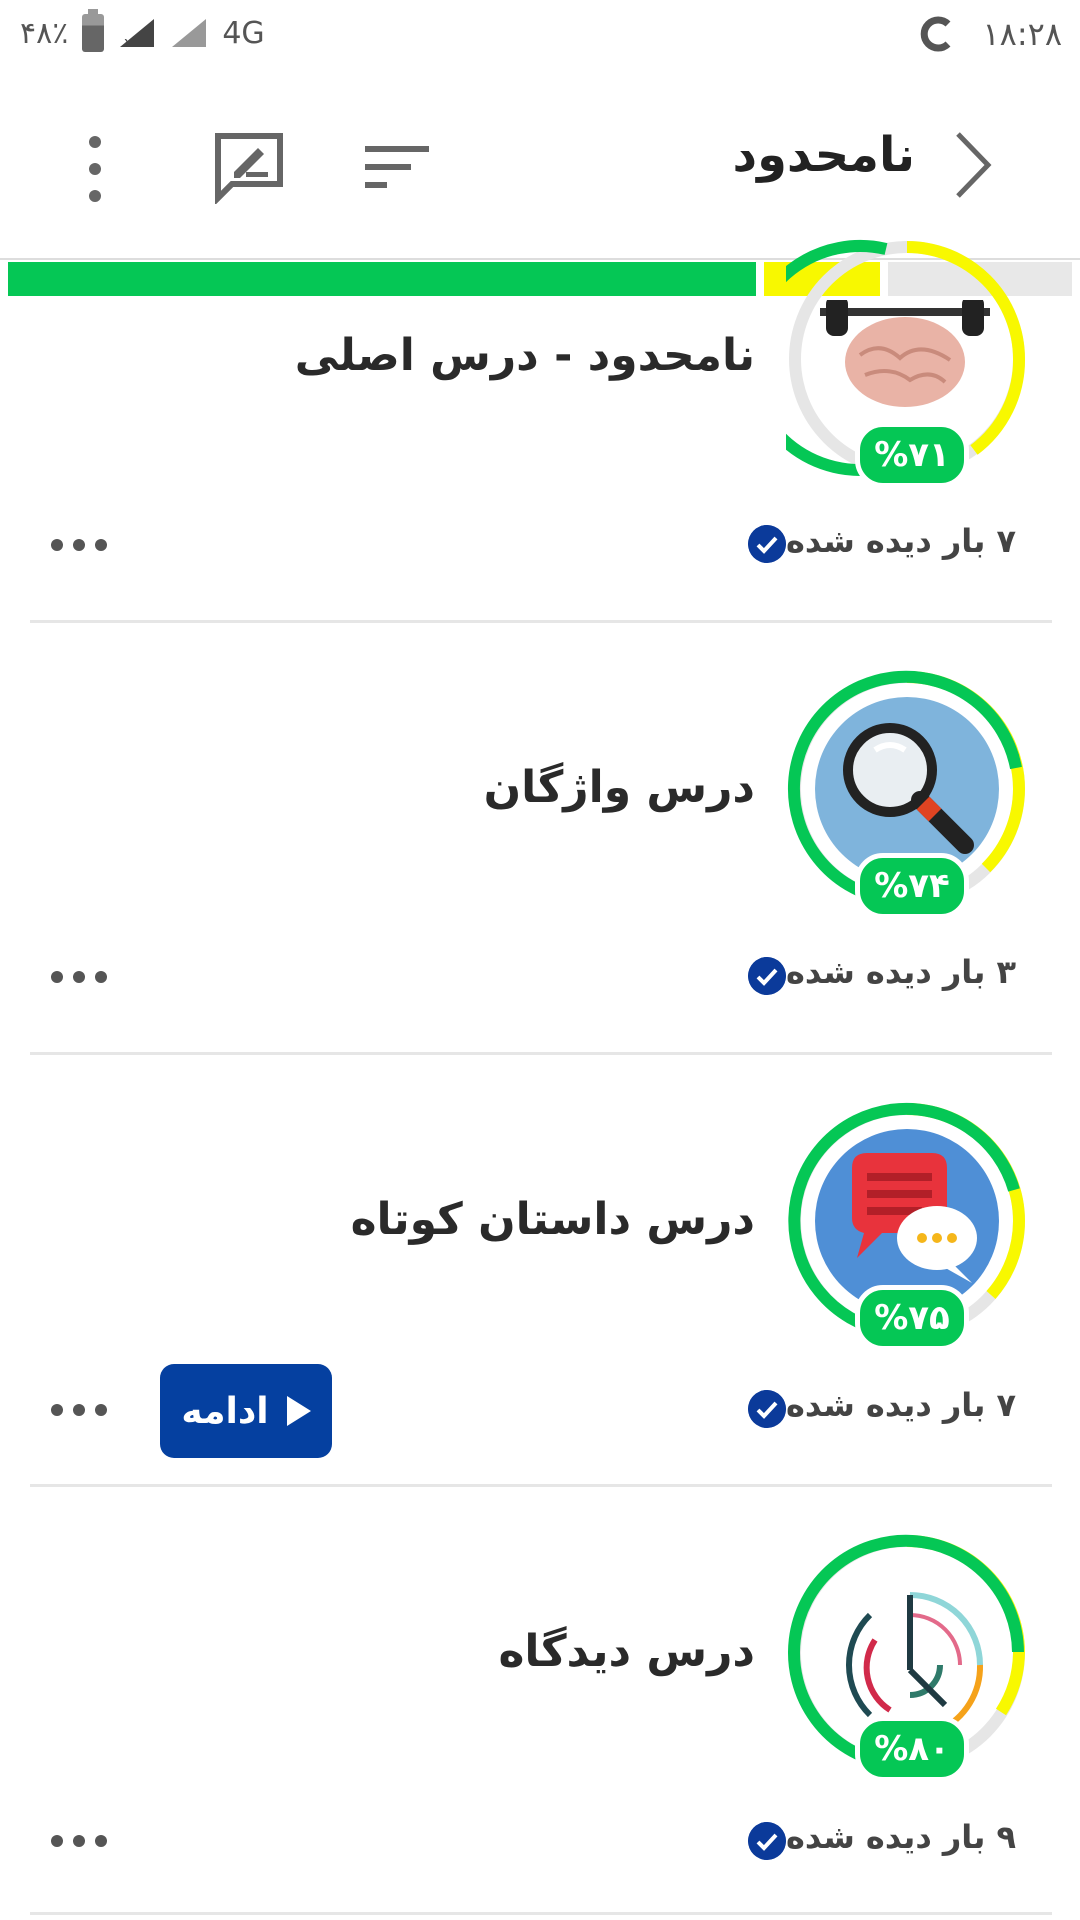 The width and height of the screenshot is (1080, 1920). I want to click on battery-icon, so click(93, 30).